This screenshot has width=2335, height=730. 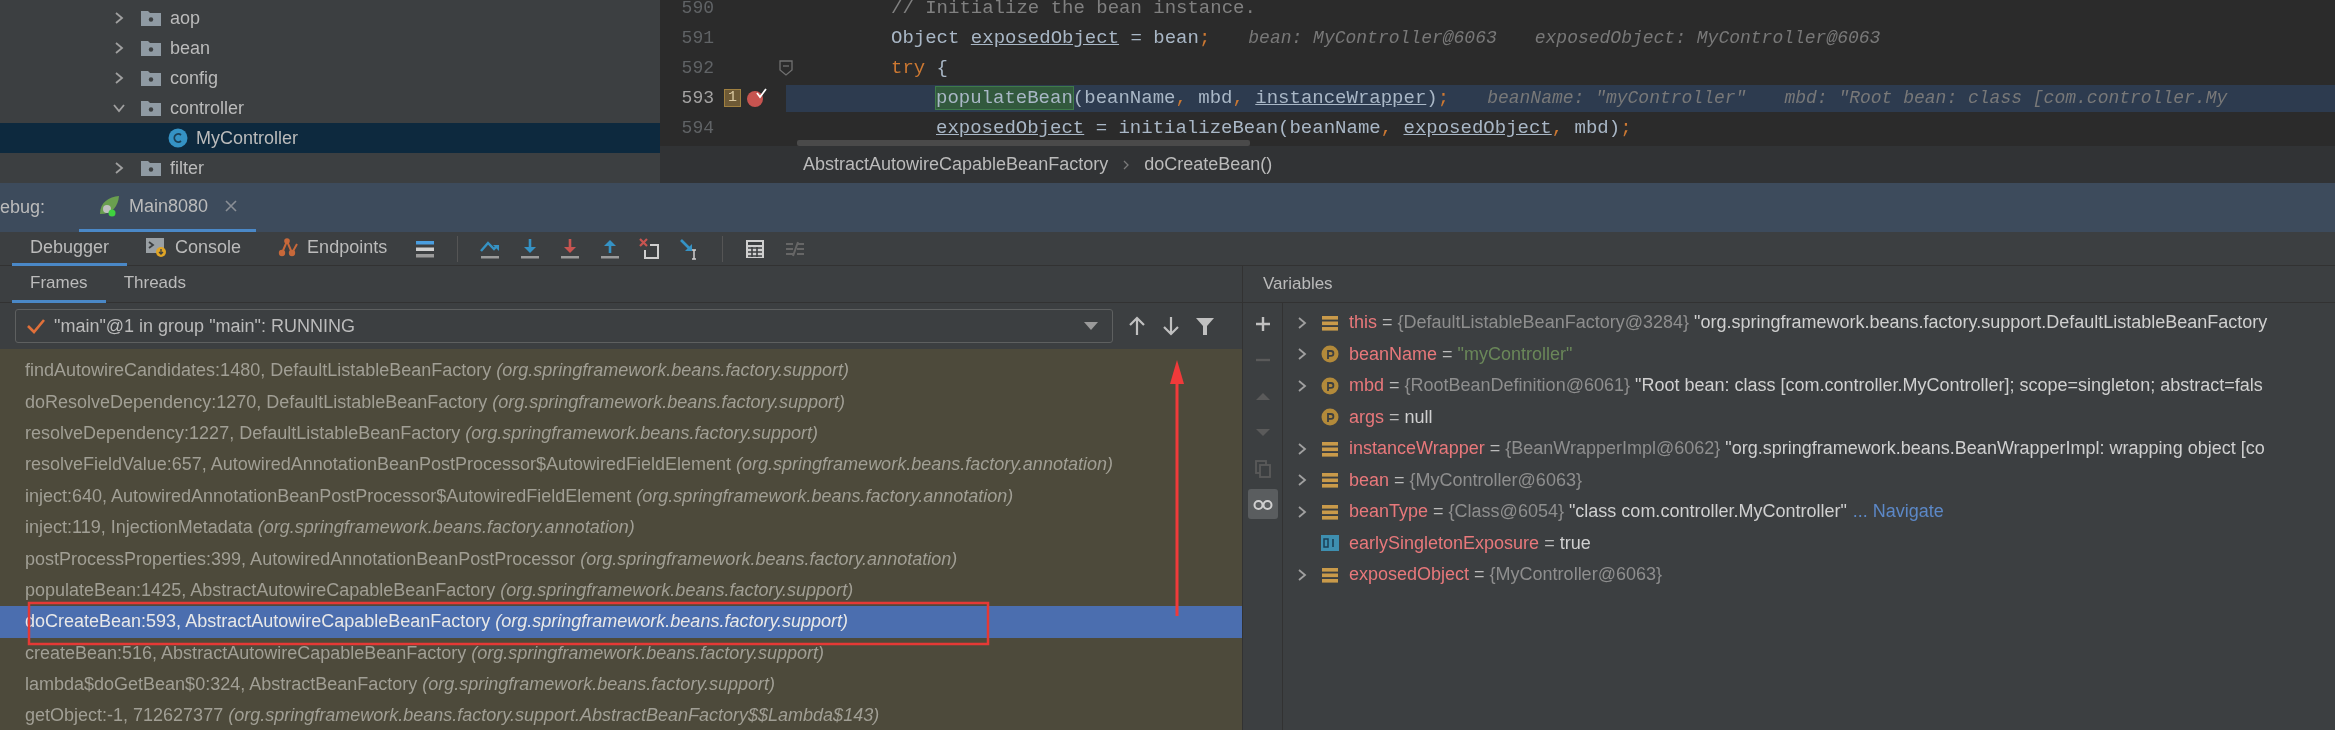 I want to click on stack-frame: getObject:-1, 712627377 (org.springframework.beans.factory.support.AbstractBeanFactory$$Lambda$143), so click(x=621, y=715).